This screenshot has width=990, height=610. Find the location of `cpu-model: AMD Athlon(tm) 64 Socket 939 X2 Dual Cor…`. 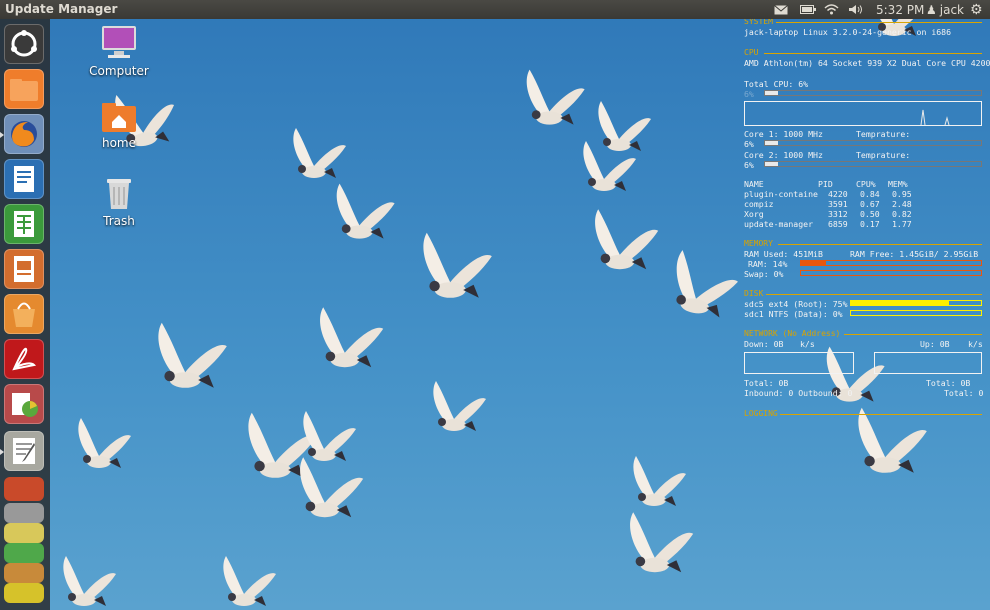

cpu-model: AMD Athlon(tm) 64 Socket 939 X2 Dual Cor… is located at coordinates (867, 63).